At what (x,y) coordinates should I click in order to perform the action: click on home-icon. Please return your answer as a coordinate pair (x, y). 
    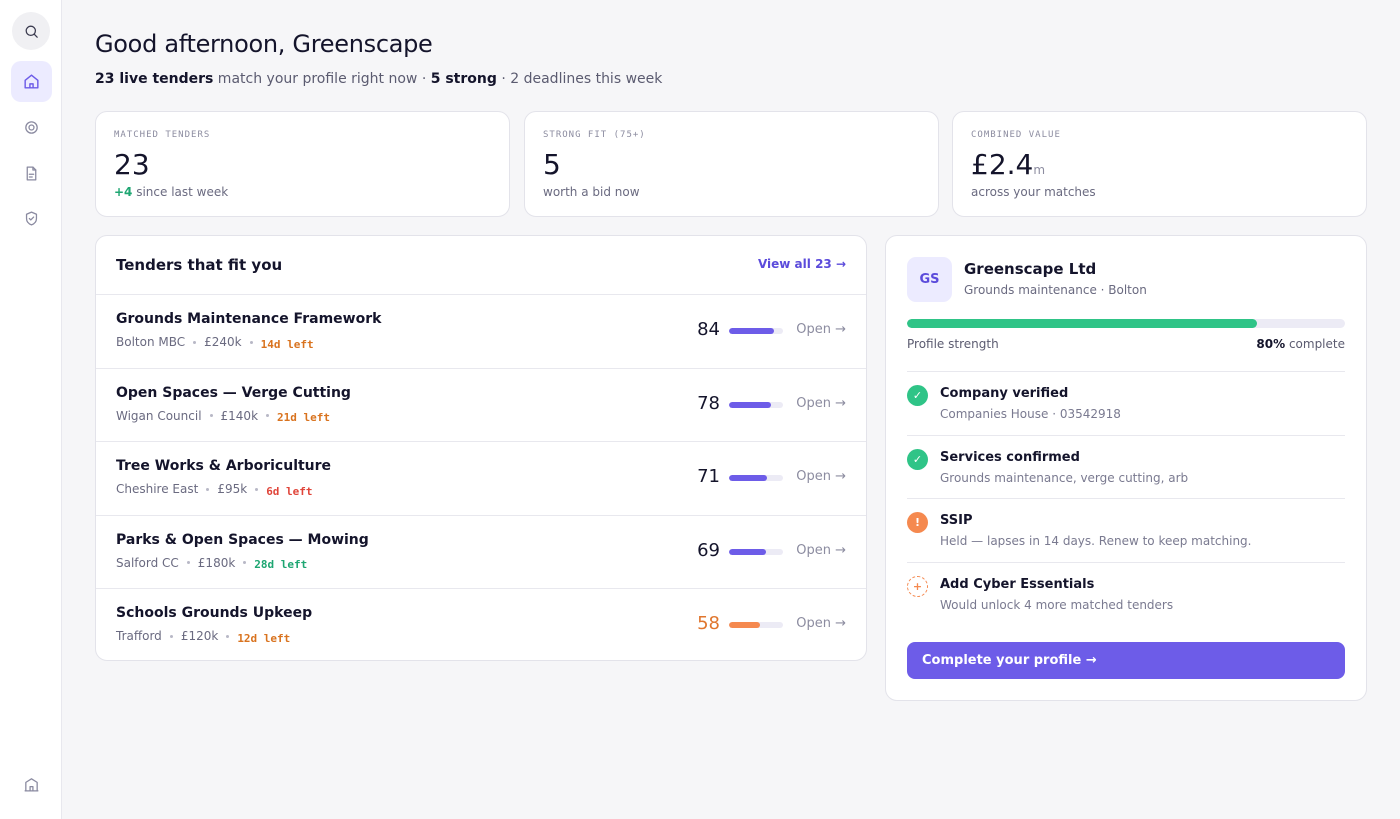
    Looking at the image, I should click on (31, 81).